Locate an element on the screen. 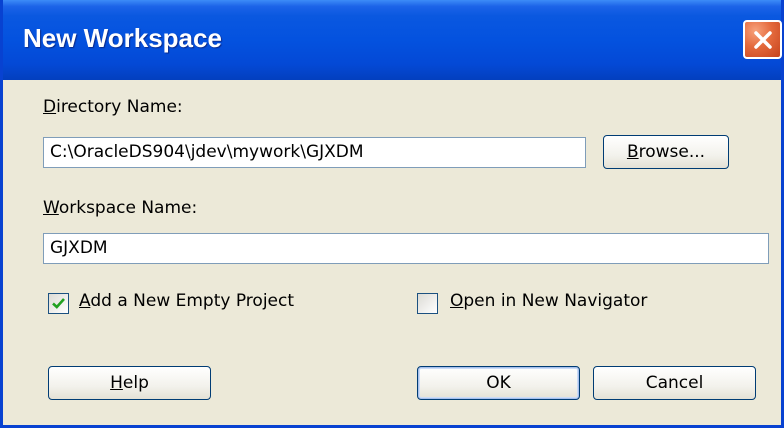 The height and width of the screenshot is (428, 784). ok-button: OK is located at coordinates (498, 383).